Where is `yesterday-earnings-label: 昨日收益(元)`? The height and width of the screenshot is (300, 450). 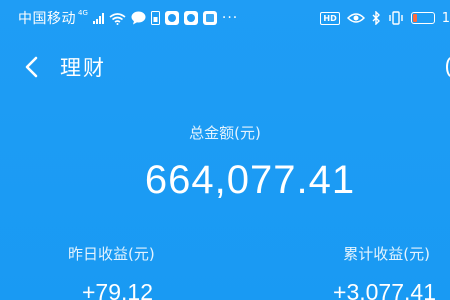
yesterday-earnings-label: 昨日收益(元) is located at coordinates (111, 254).